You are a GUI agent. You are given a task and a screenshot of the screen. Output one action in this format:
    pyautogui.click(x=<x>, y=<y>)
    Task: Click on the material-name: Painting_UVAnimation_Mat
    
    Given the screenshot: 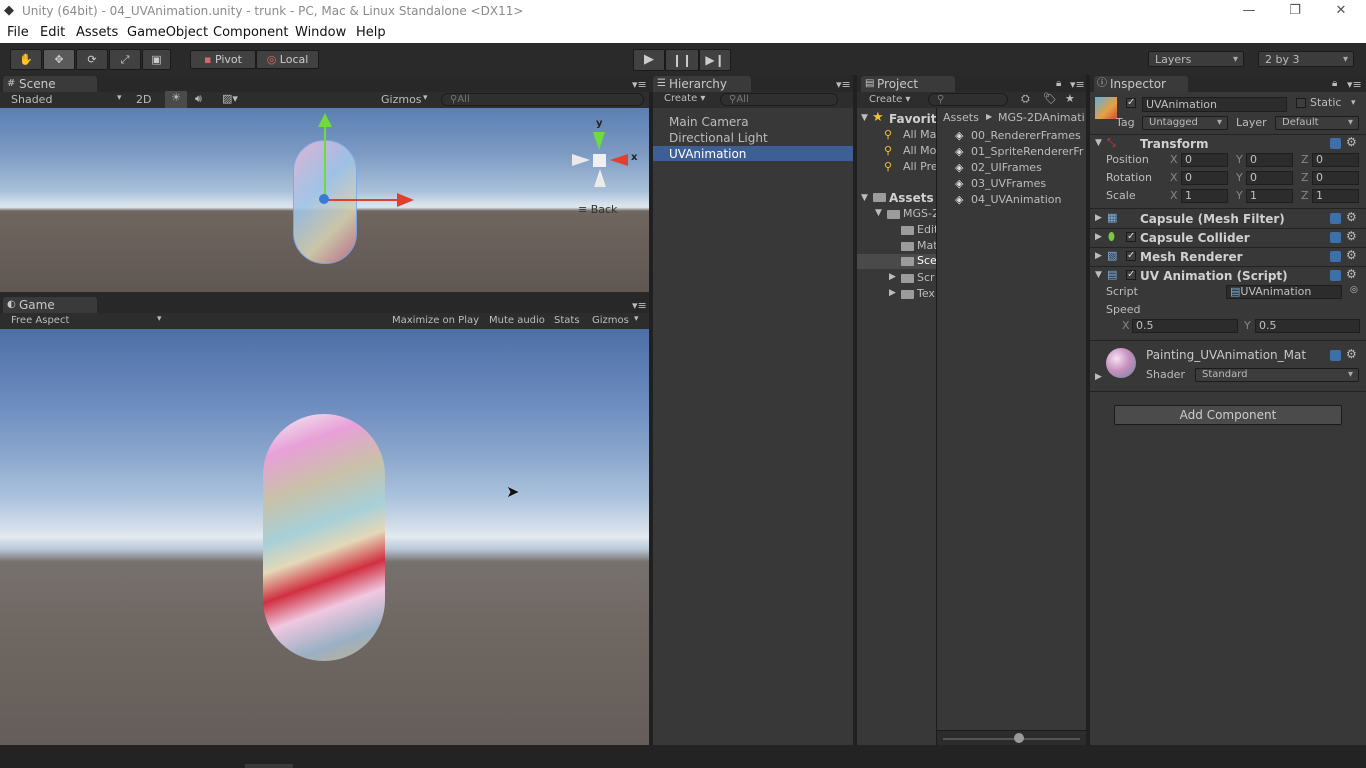 What is the action you would take?
    pyautogui.click(x=1226, y=355)
    